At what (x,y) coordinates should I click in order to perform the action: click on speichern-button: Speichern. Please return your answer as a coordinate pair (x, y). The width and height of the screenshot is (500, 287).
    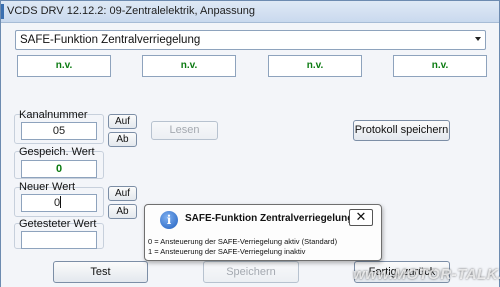
    Looking at the image, I should click on (251, 272).